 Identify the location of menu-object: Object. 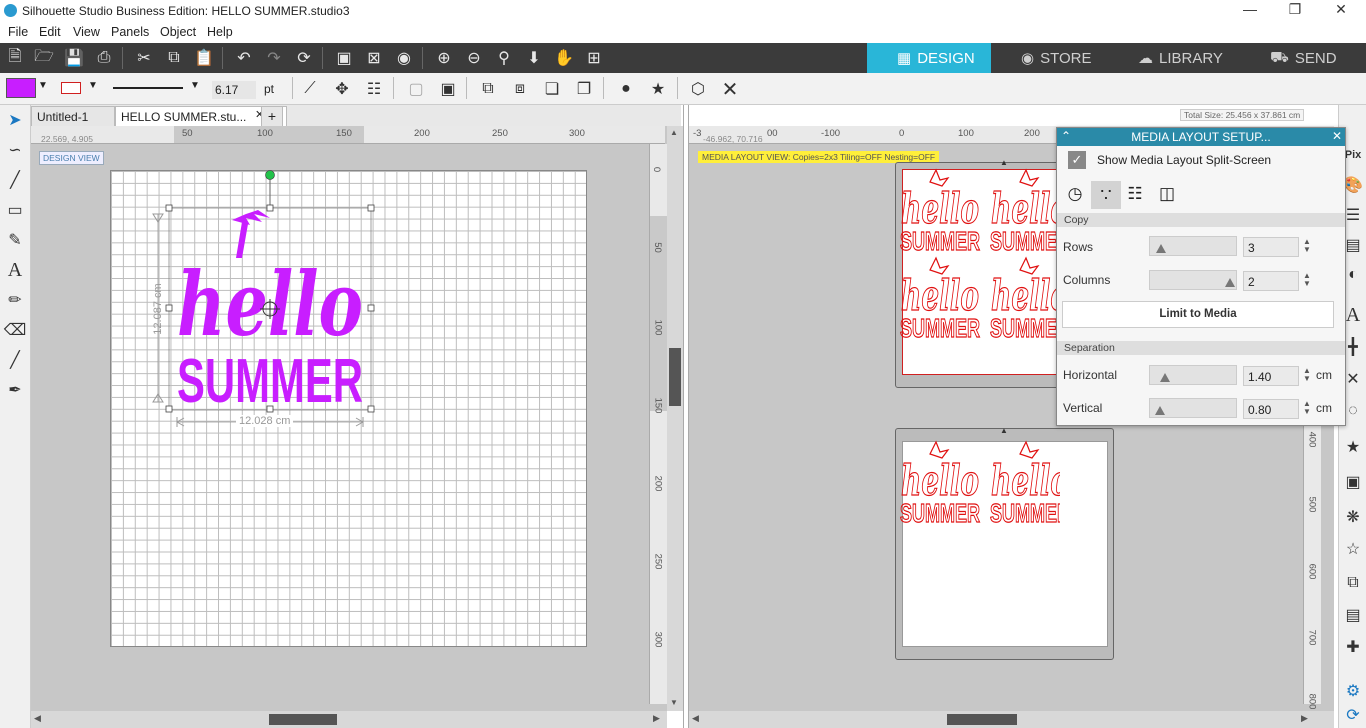
(178, 32).